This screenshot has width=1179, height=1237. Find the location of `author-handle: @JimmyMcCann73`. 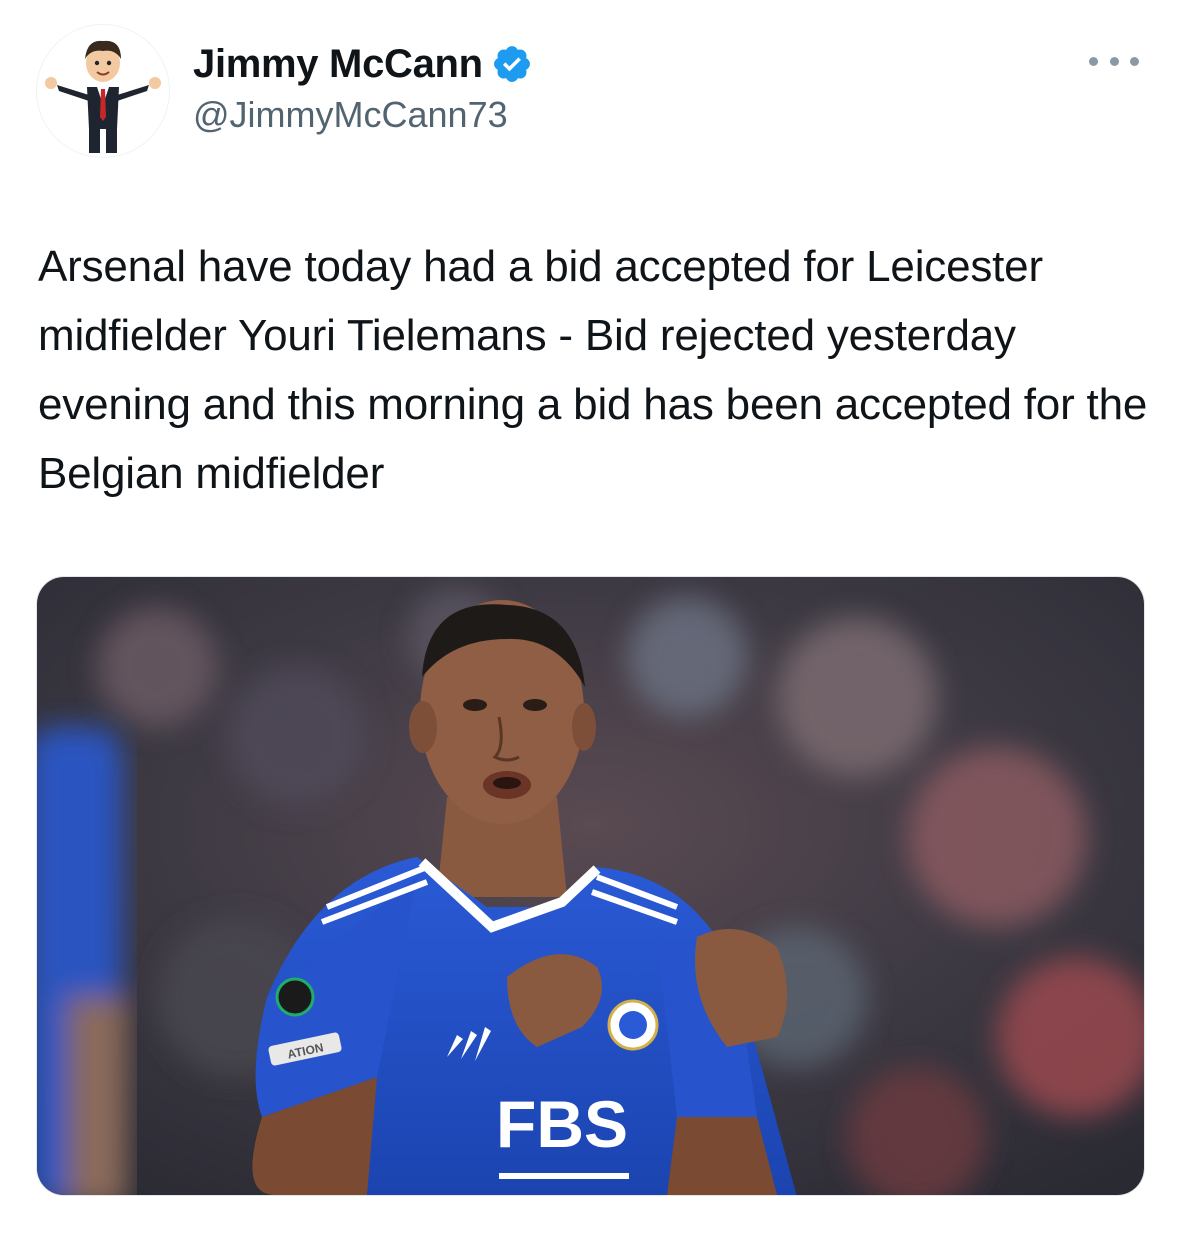

author-handle: @JimmyMcCann73 is located at coordinates (350, 115).